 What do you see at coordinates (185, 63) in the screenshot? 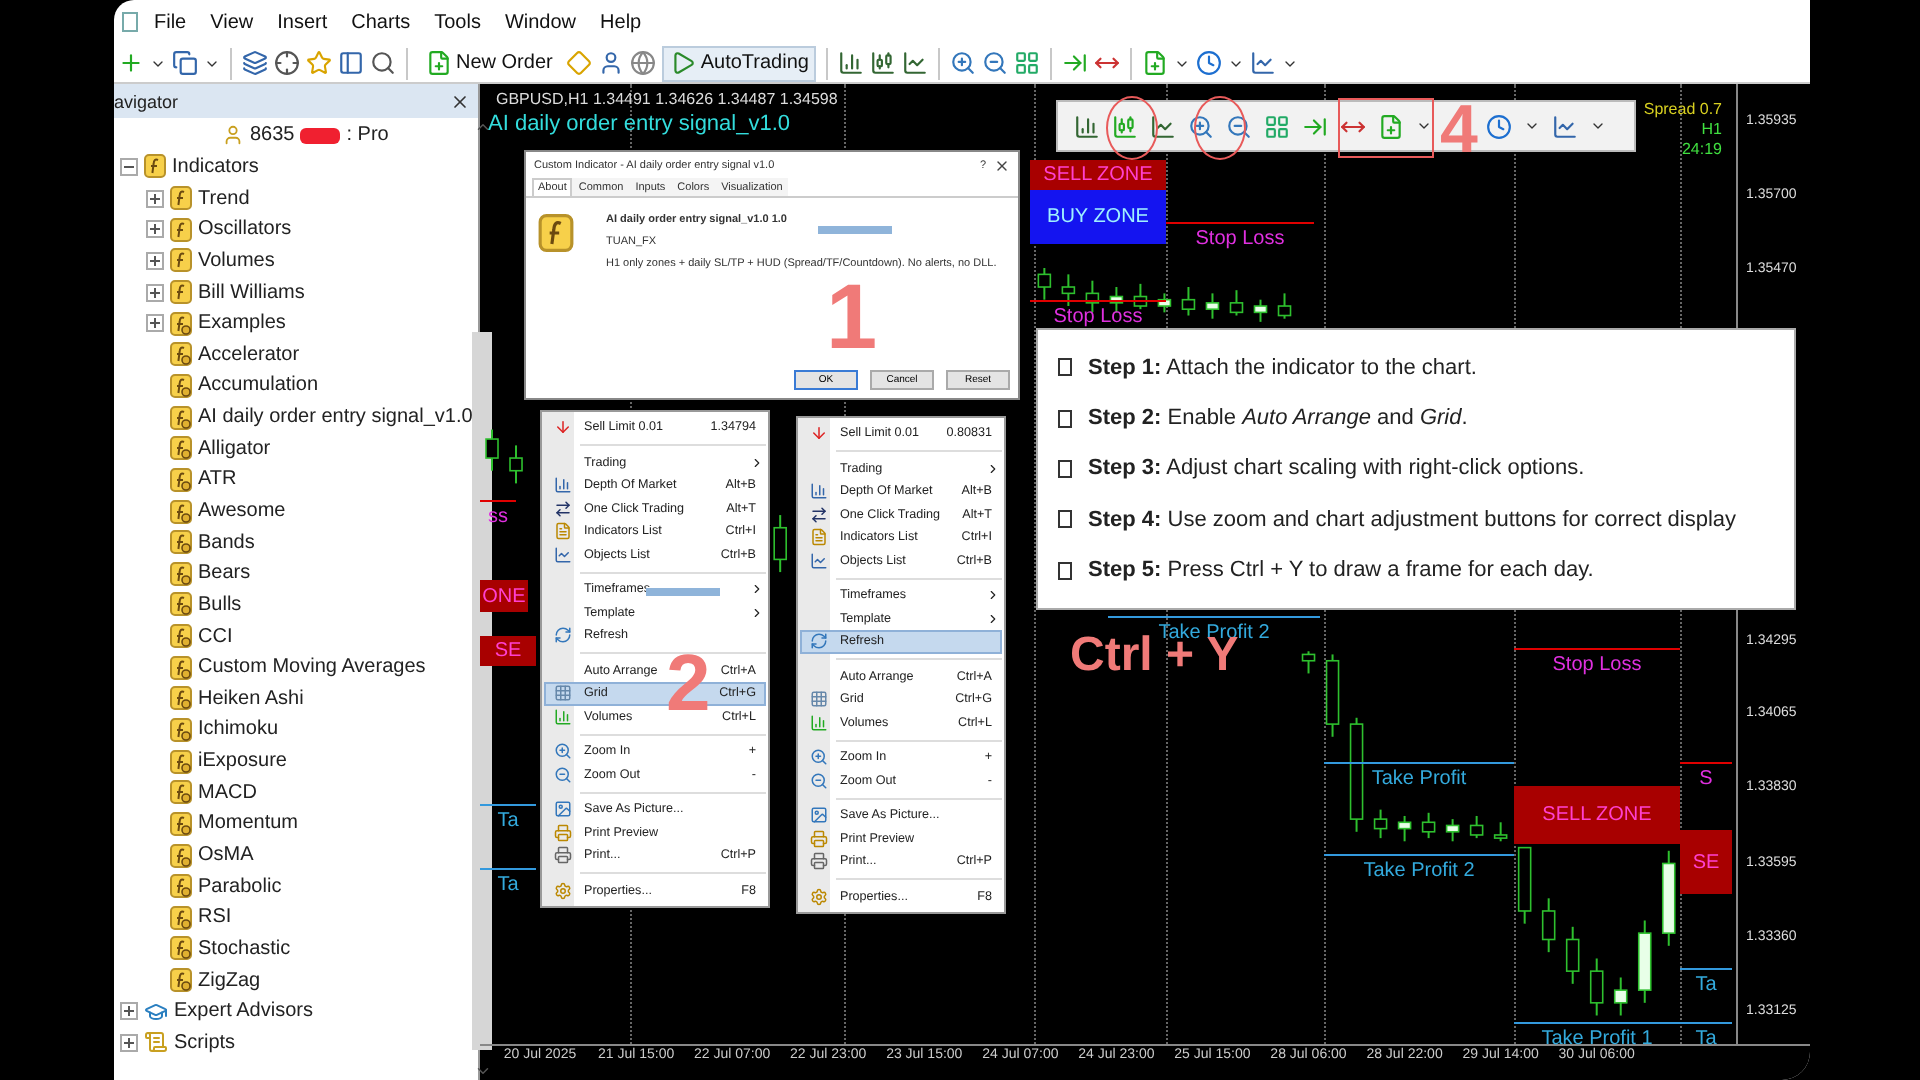
I see `pages-icon` at bounding box center [185, 63].